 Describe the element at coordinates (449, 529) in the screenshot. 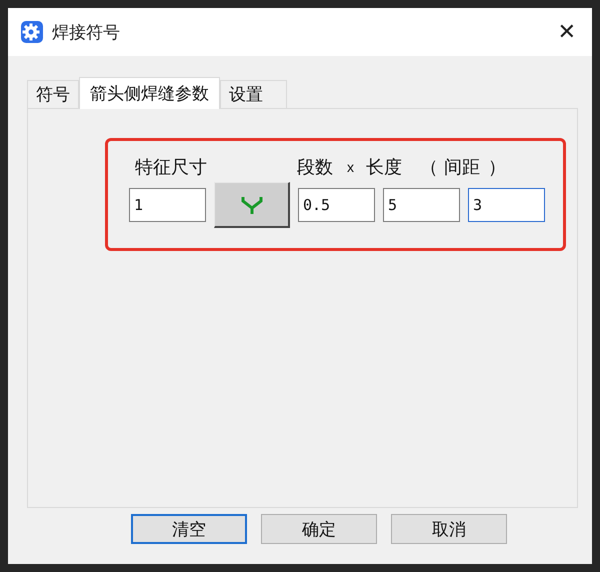

I see `dialog-button: 取消` at that location.